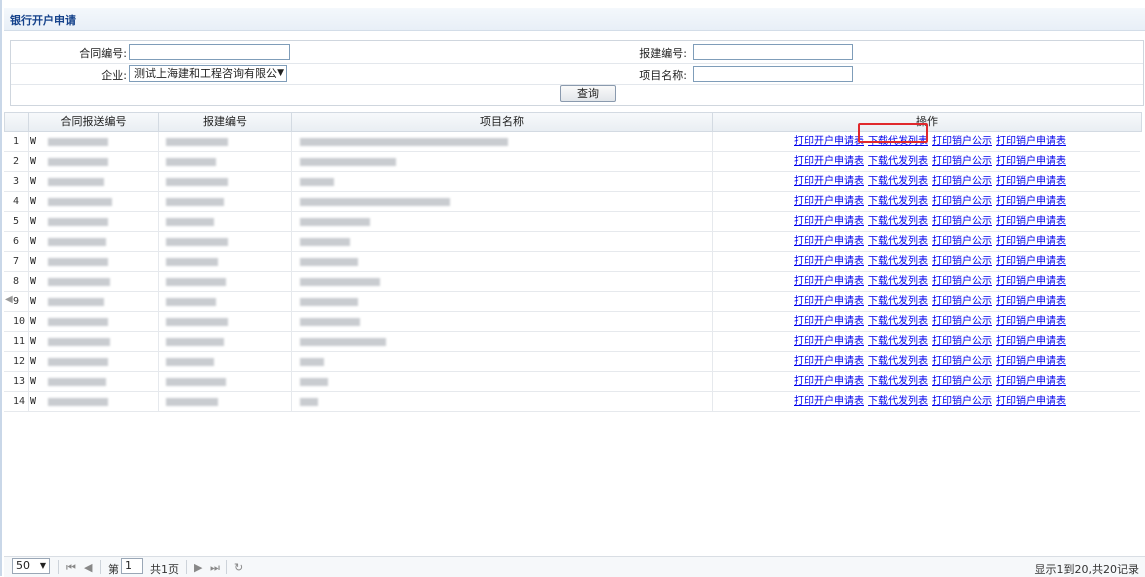 The width and height of the screenshot is (1145, 577). Describe the element at coordinates (132, 566) in the screenshot. I see `page-number-input: 1` at that location.